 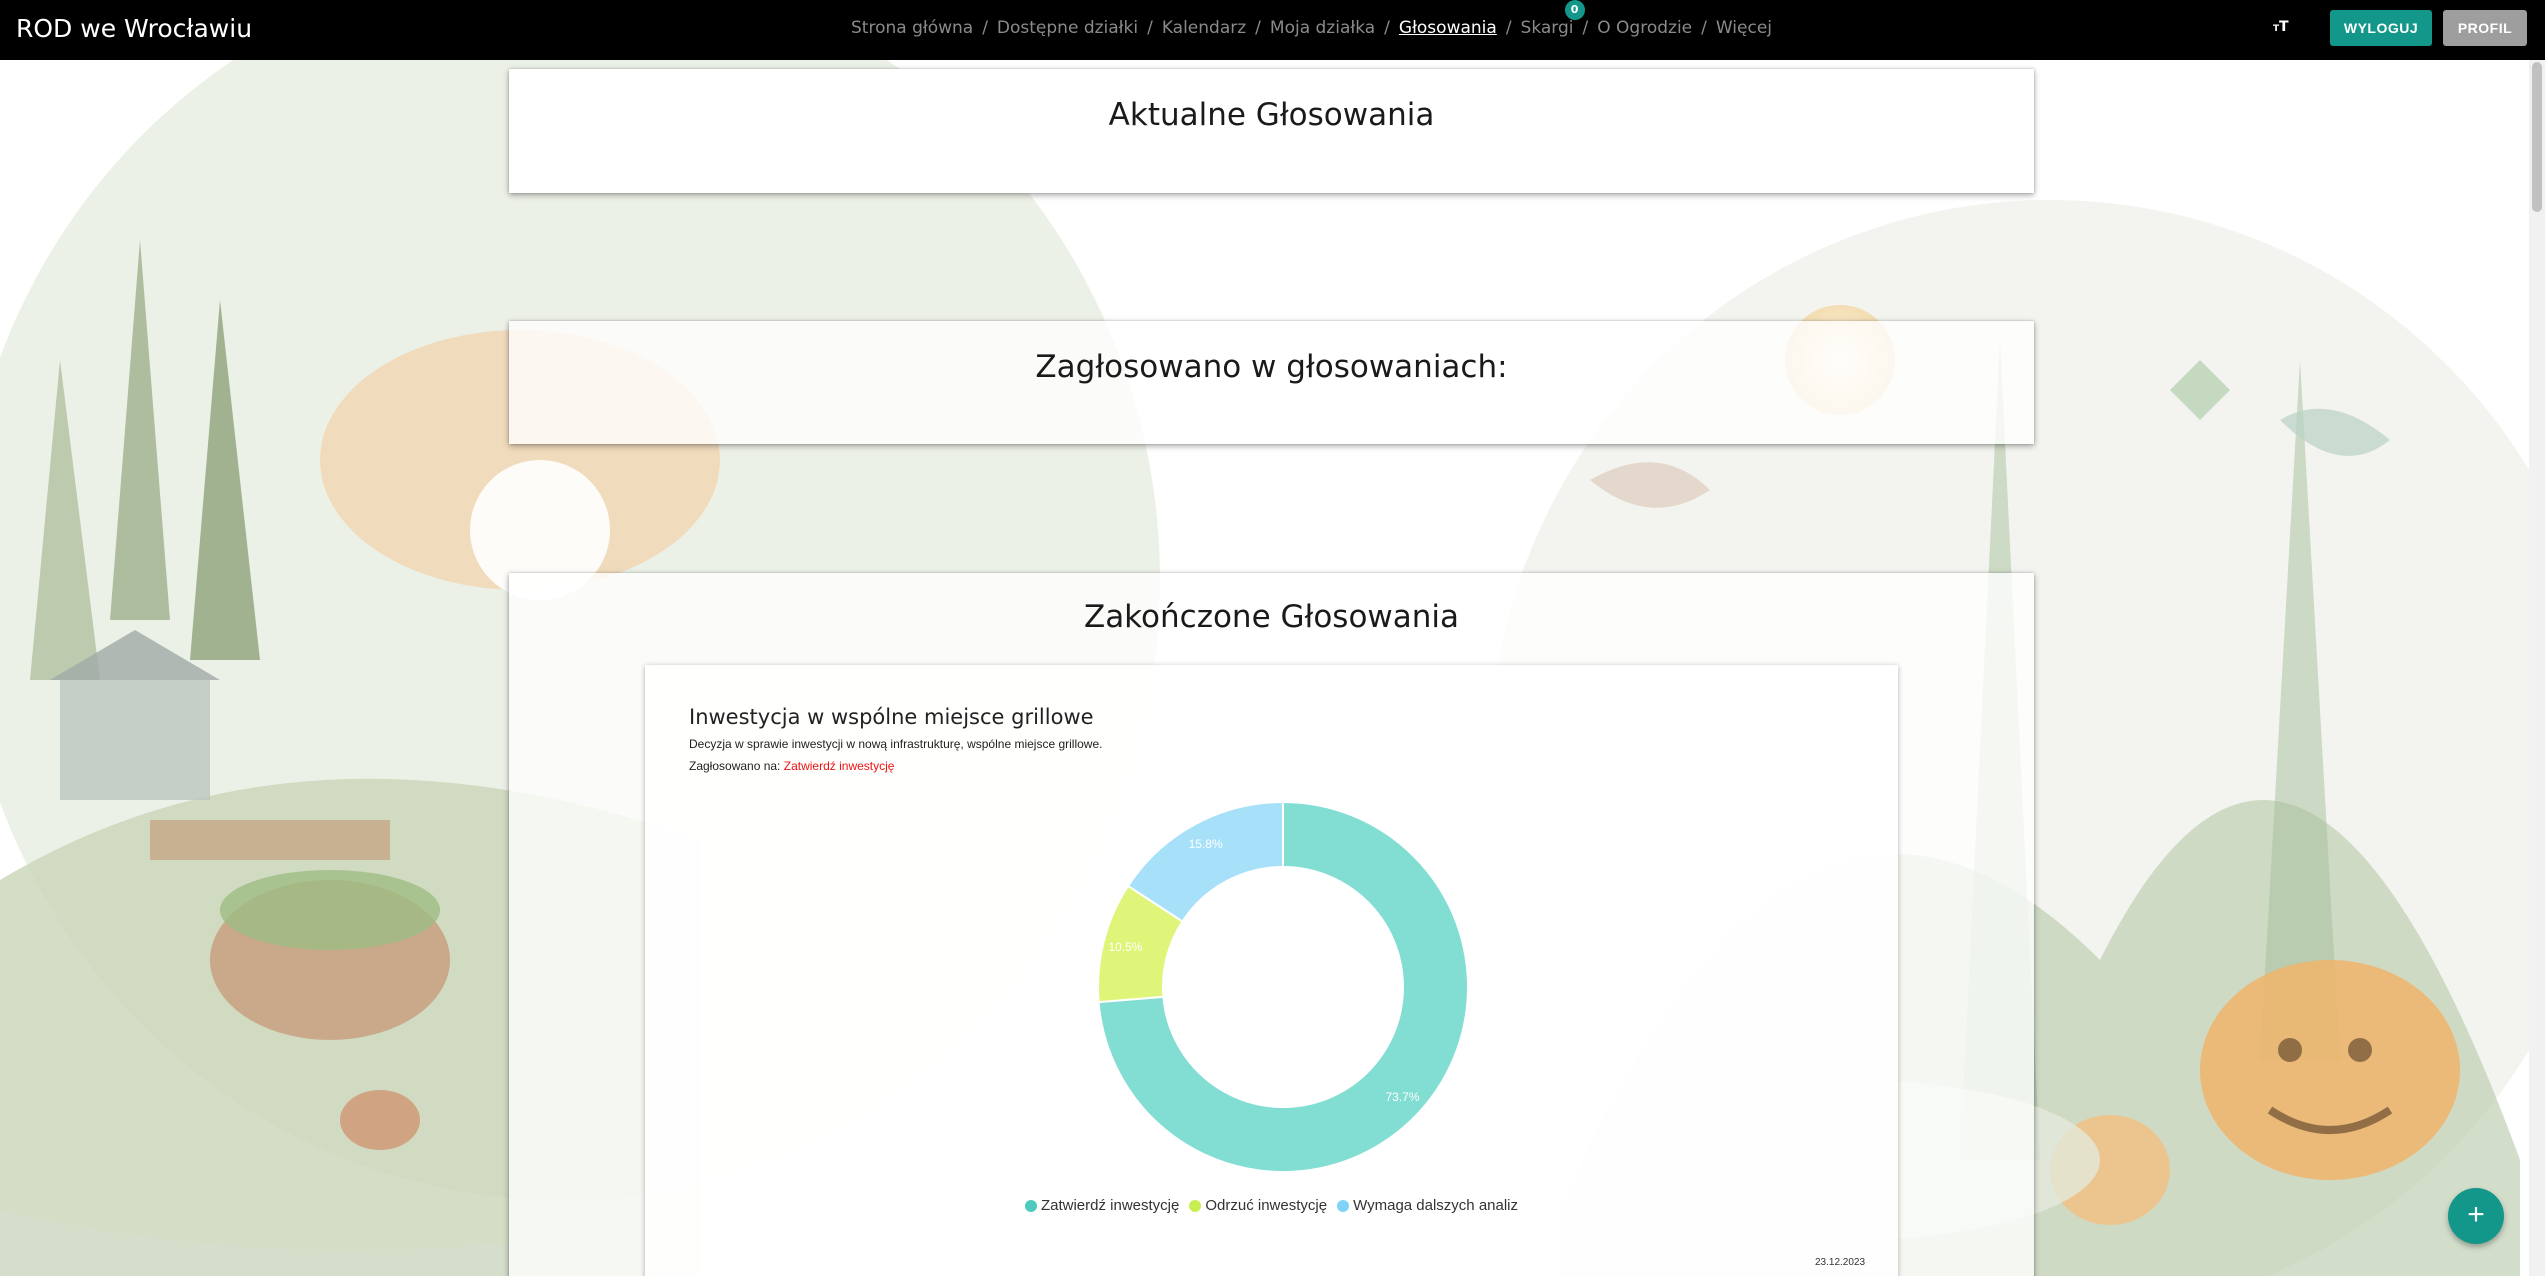 What do you see at coordinates (1402, 1097) in the screenshot?
I see `donut-label-approve: 73.7%` at bounding box center [1402, 1097].